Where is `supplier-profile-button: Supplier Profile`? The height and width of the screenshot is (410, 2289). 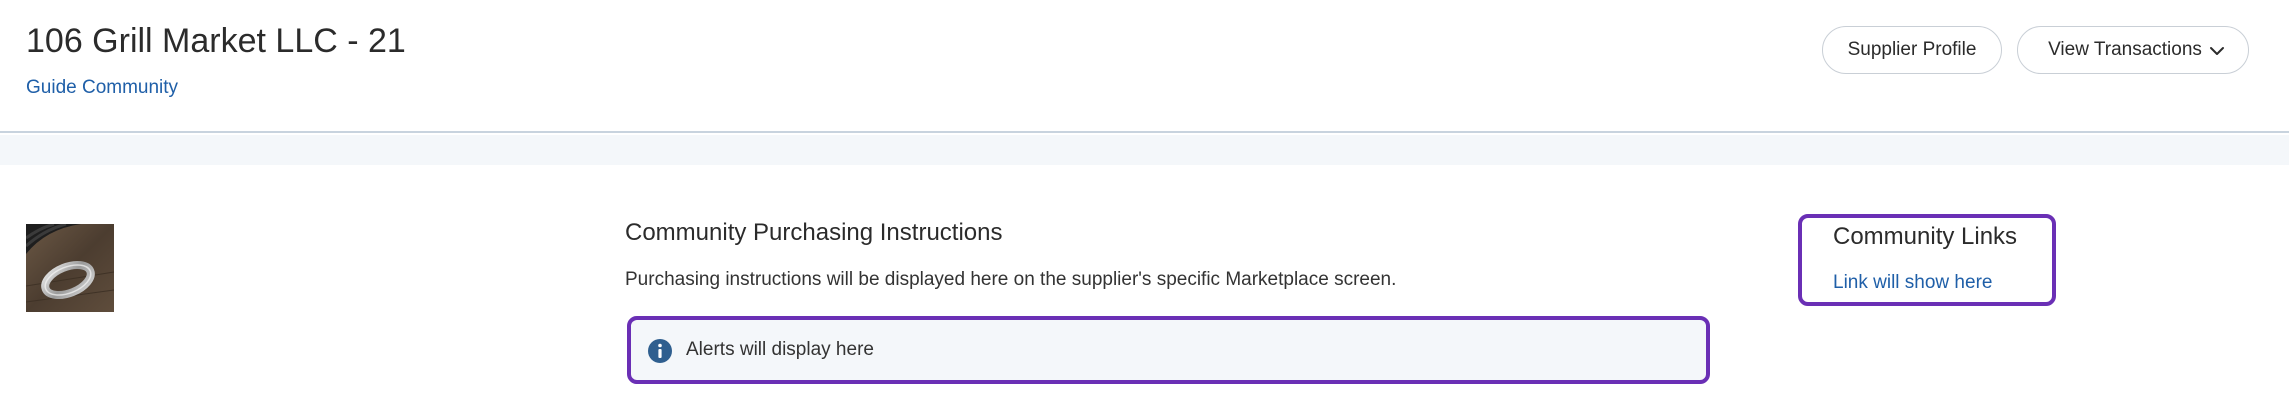
supplier-profile-button: Supplier Profile is located at coordinates (1912, 50).